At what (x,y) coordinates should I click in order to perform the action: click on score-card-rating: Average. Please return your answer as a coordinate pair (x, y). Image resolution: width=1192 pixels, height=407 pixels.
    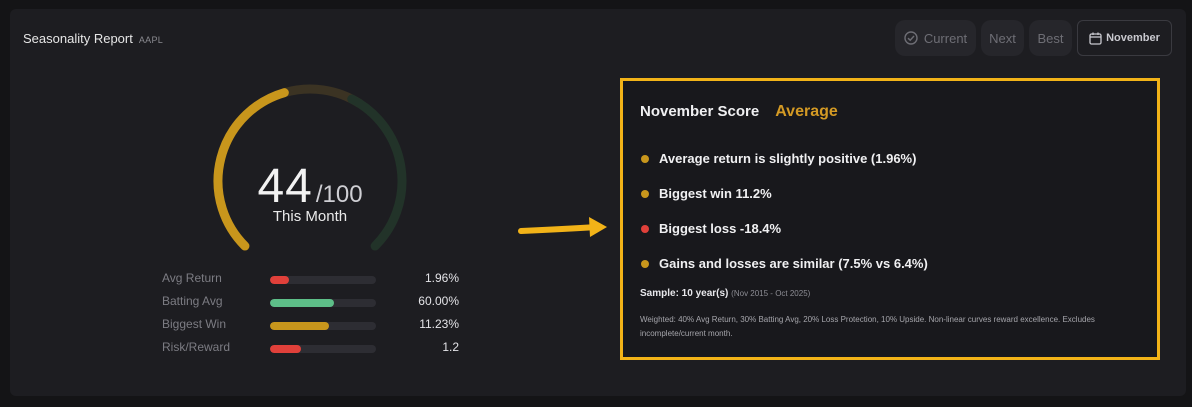
    Looking at the image, I should click on (806, 111).